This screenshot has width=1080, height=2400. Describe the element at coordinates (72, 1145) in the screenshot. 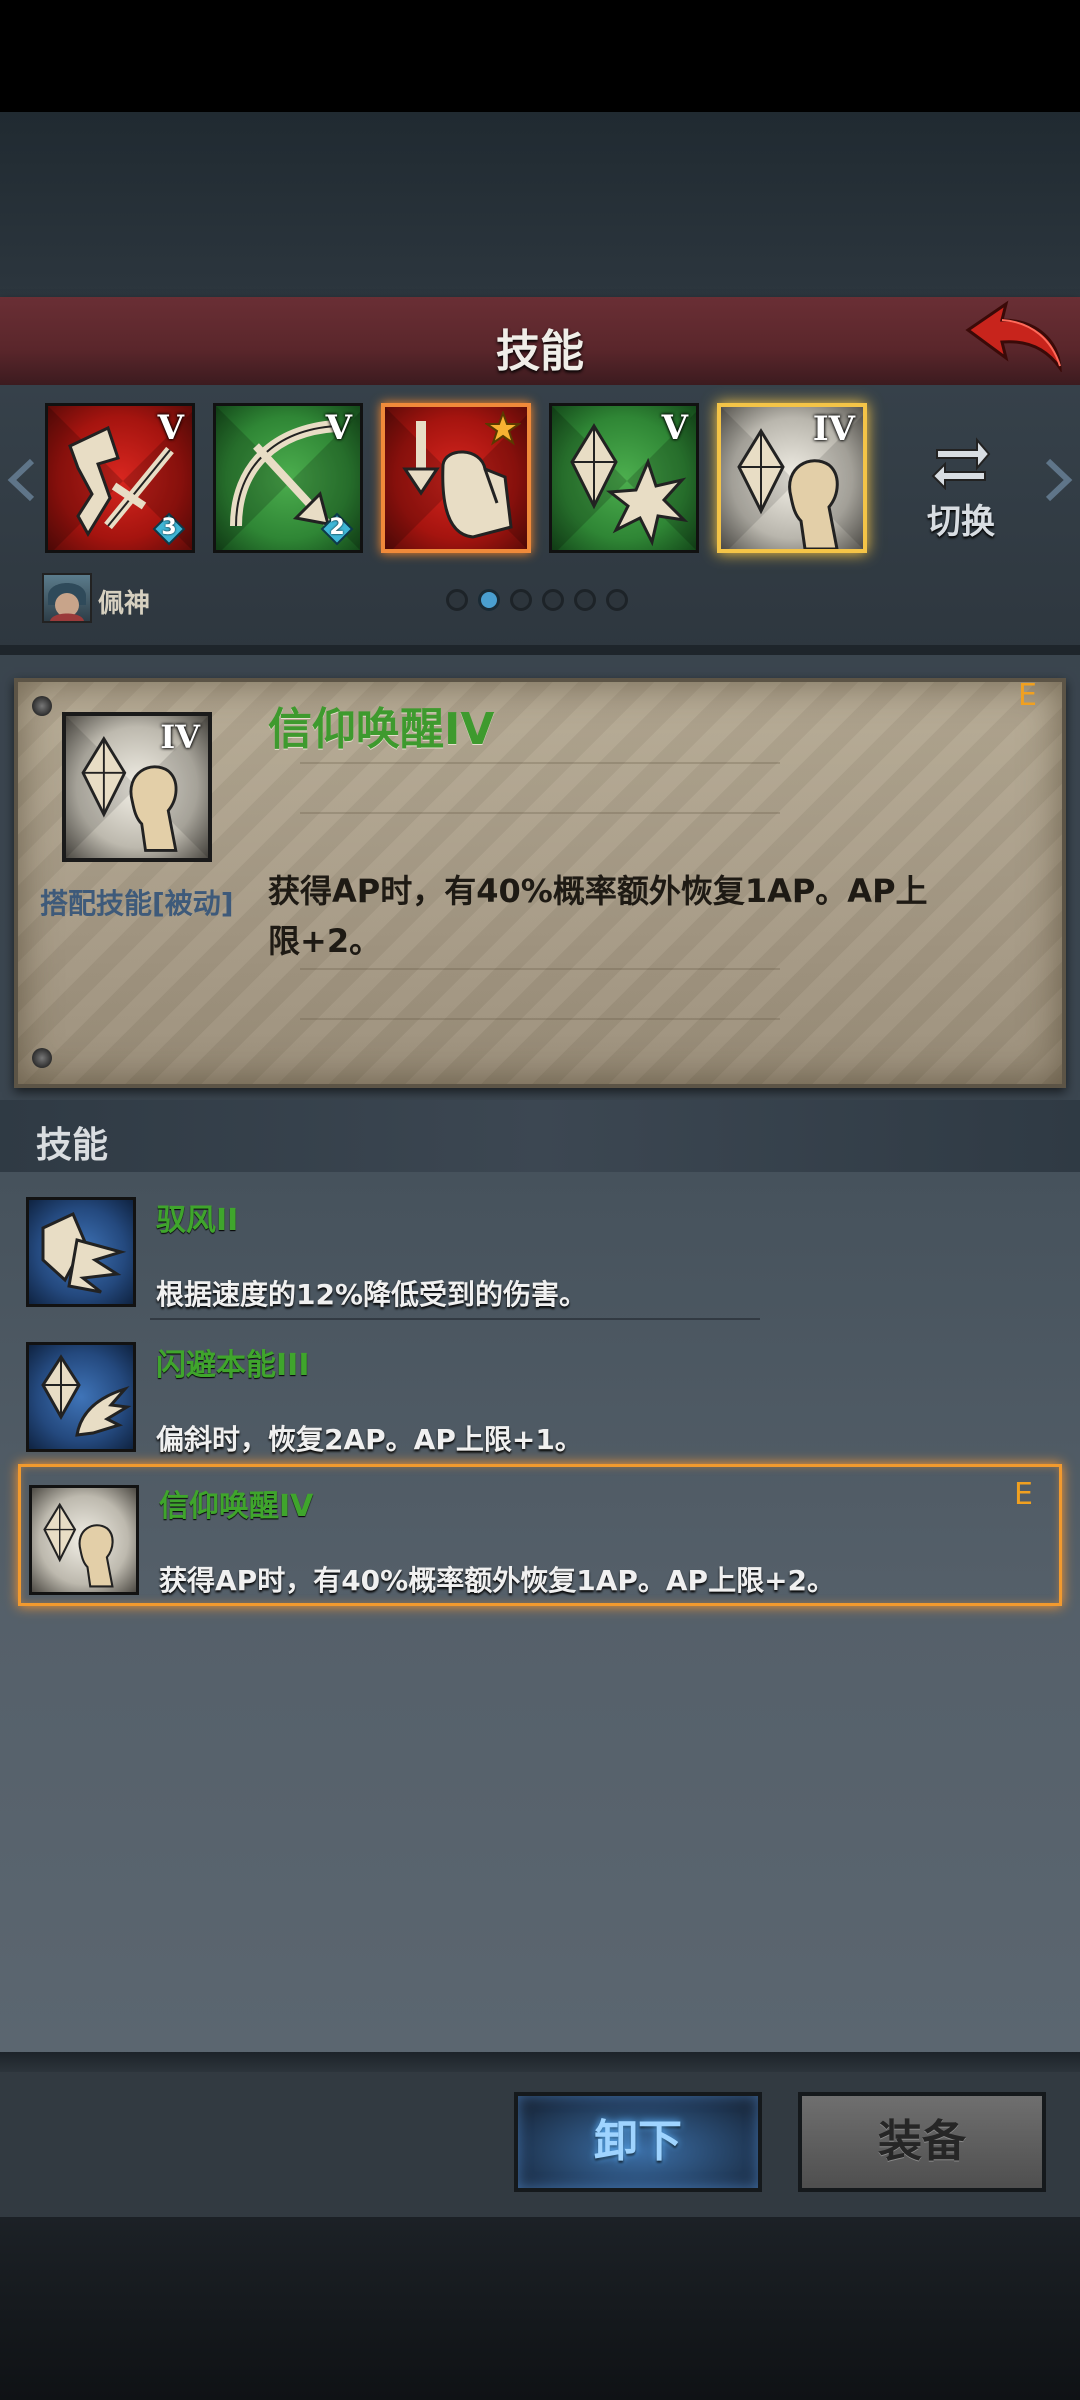

I see `section-title: 技能` at that location.